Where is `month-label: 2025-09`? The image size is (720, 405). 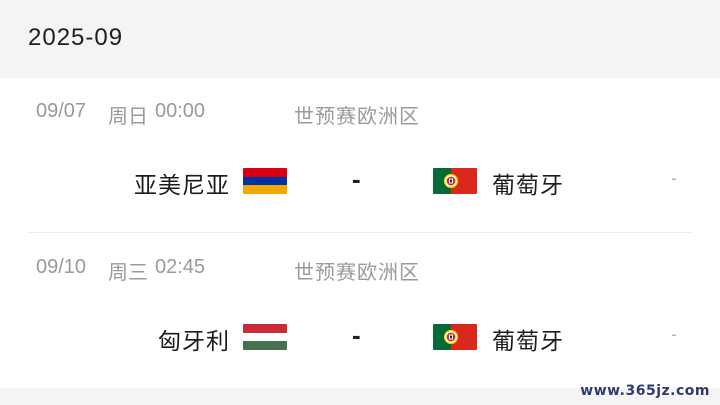 month-label: 2025-09 is located at coordinates (76, 37).